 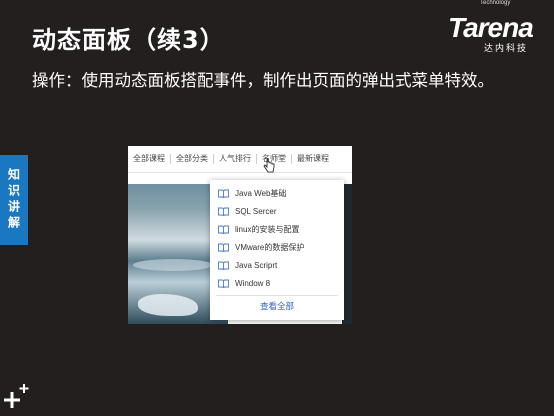 What do you see at coordinates (313, 159) in the screenshot?
I see `nav-latest: 最新课程` at bounding box center [313, 159].